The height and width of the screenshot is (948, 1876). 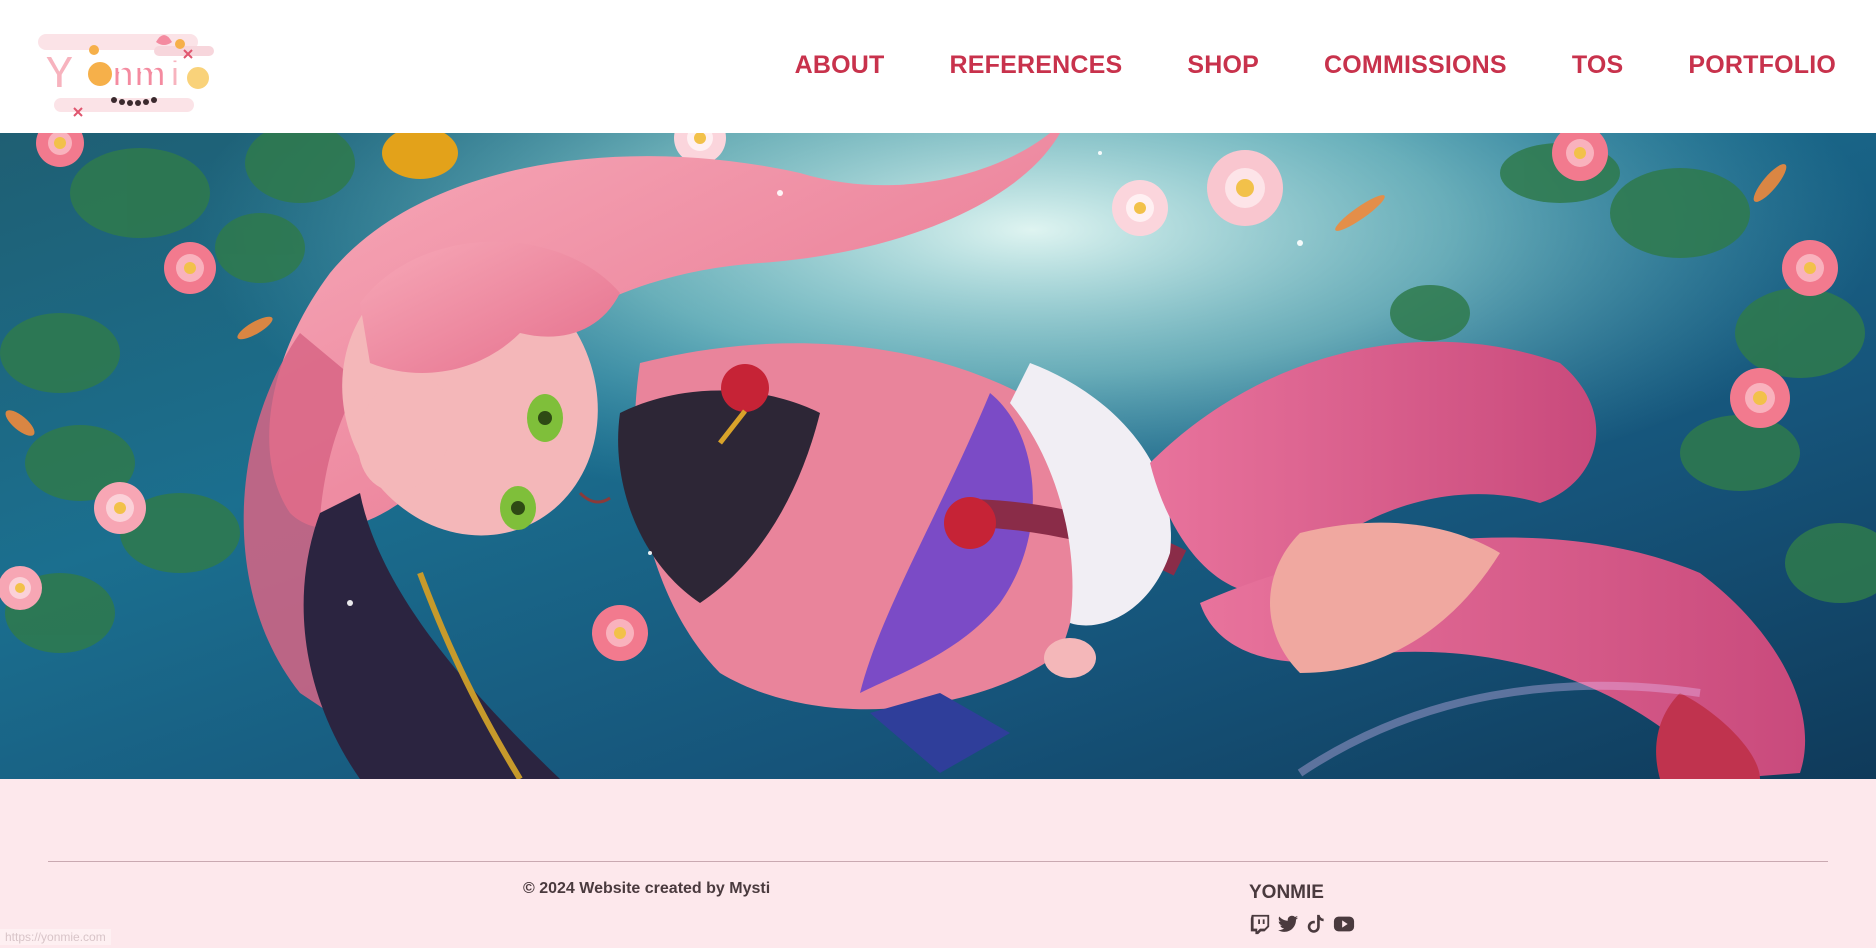 What do you see at coordinates (175, 73) in the screenshot?
I see `svg-text: i` at bounding box center [175, 73].